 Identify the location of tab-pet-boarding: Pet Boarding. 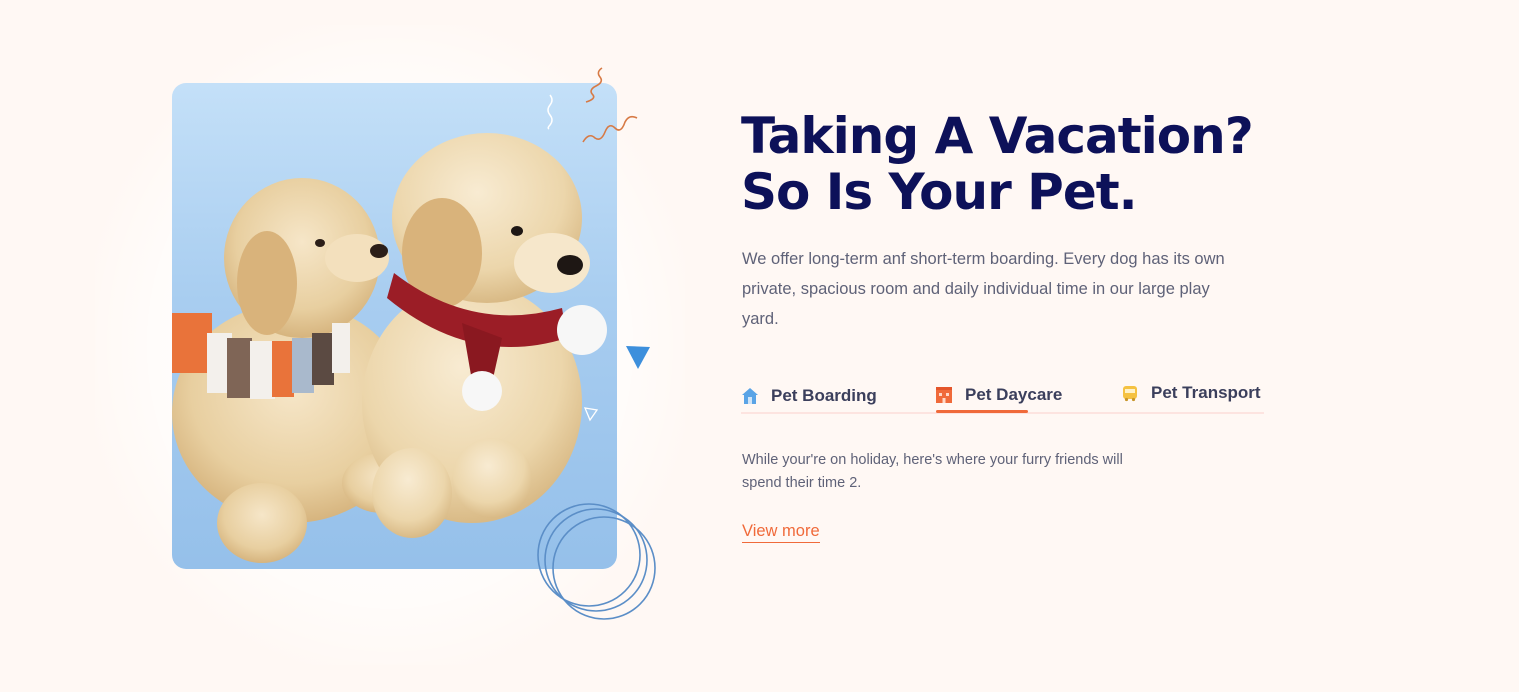
(809, 396).